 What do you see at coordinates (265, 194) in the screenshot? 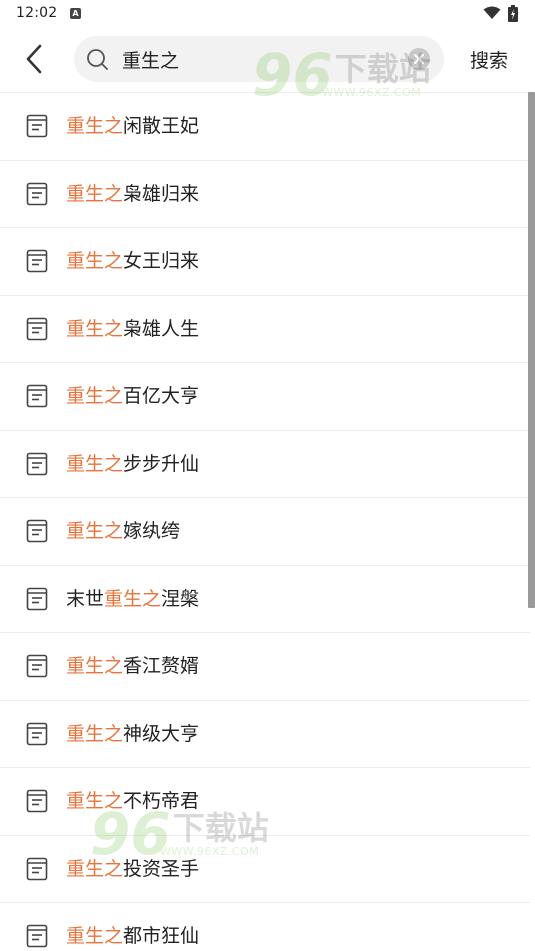
I see `suggestion-item: 重生之枭雄归来` at bounding box center [265, 194].